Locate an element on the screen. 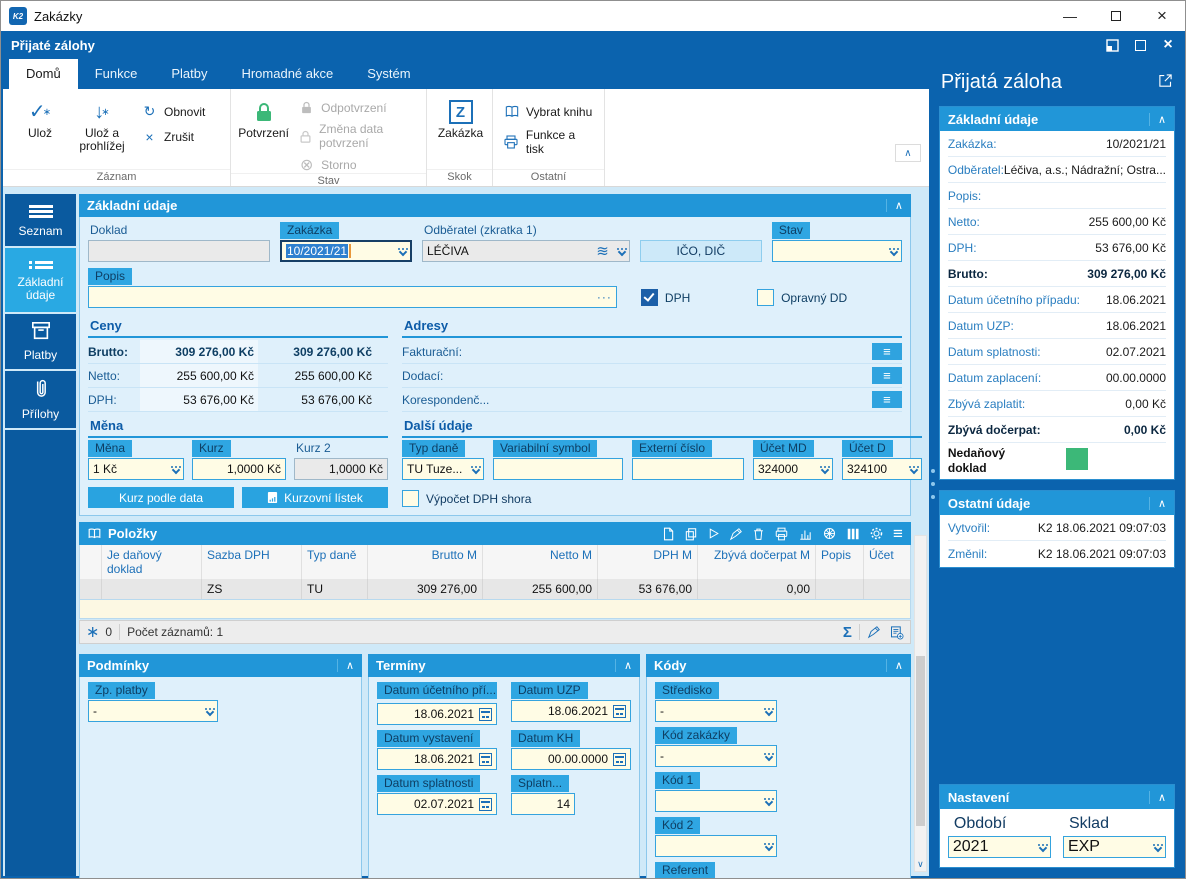 Image resolution: width=1186 pixels, height=879 pixels. datum-kh-field: 00.00.0000 is located at coordinates (571, 759).